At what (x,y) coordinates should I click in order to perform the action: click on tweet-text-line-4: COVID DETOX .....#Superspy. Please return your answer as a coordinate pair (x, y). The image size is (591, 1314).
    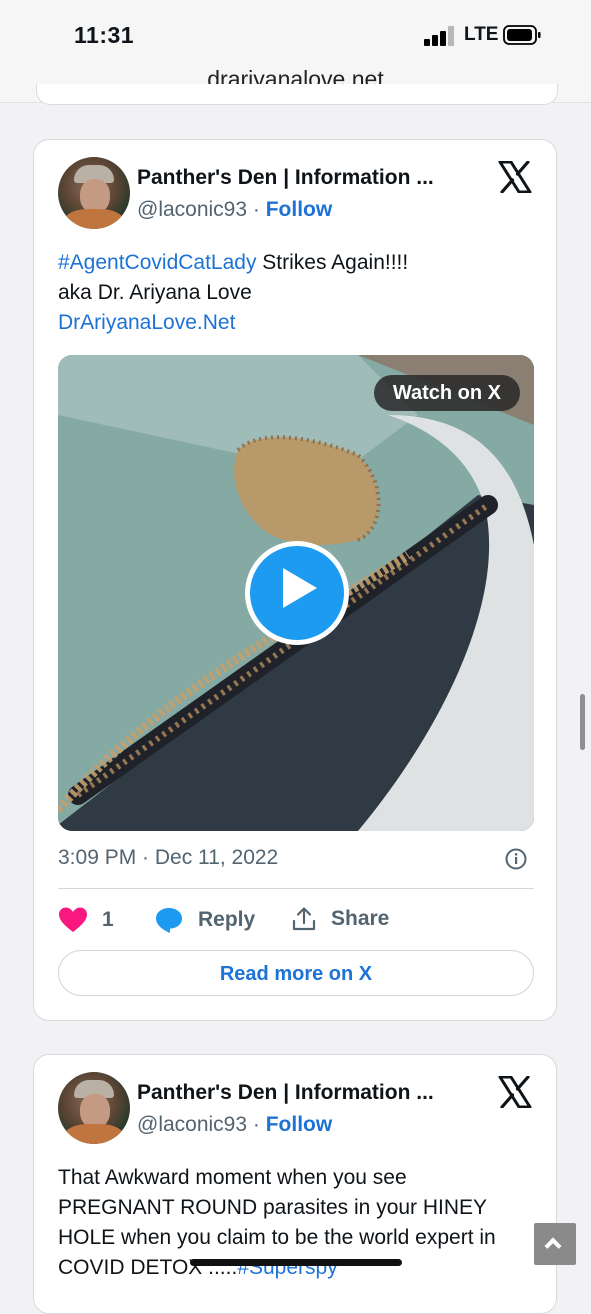
    Looking at the image, I should click on (198, 1267).